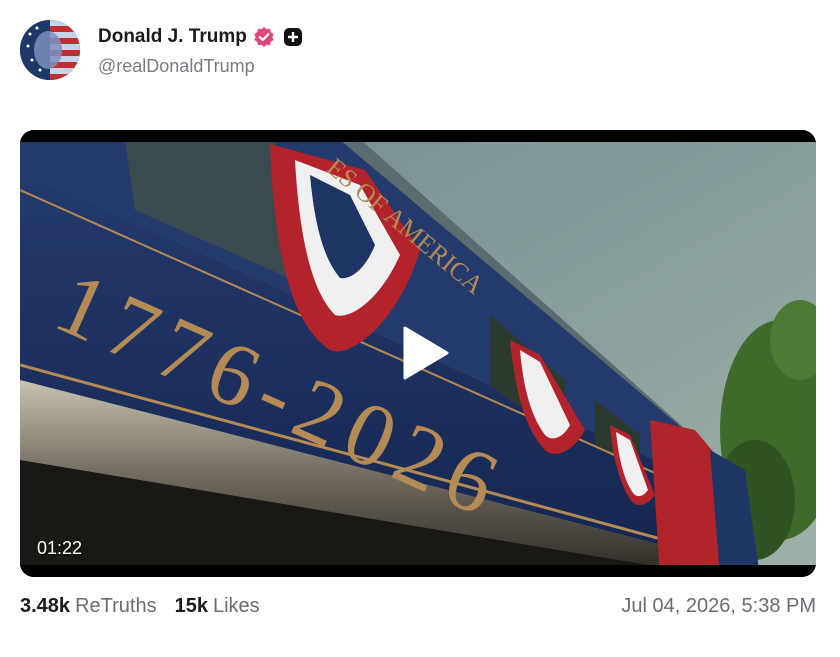  I want to click on likes-count: 15k, so click(191, 605).